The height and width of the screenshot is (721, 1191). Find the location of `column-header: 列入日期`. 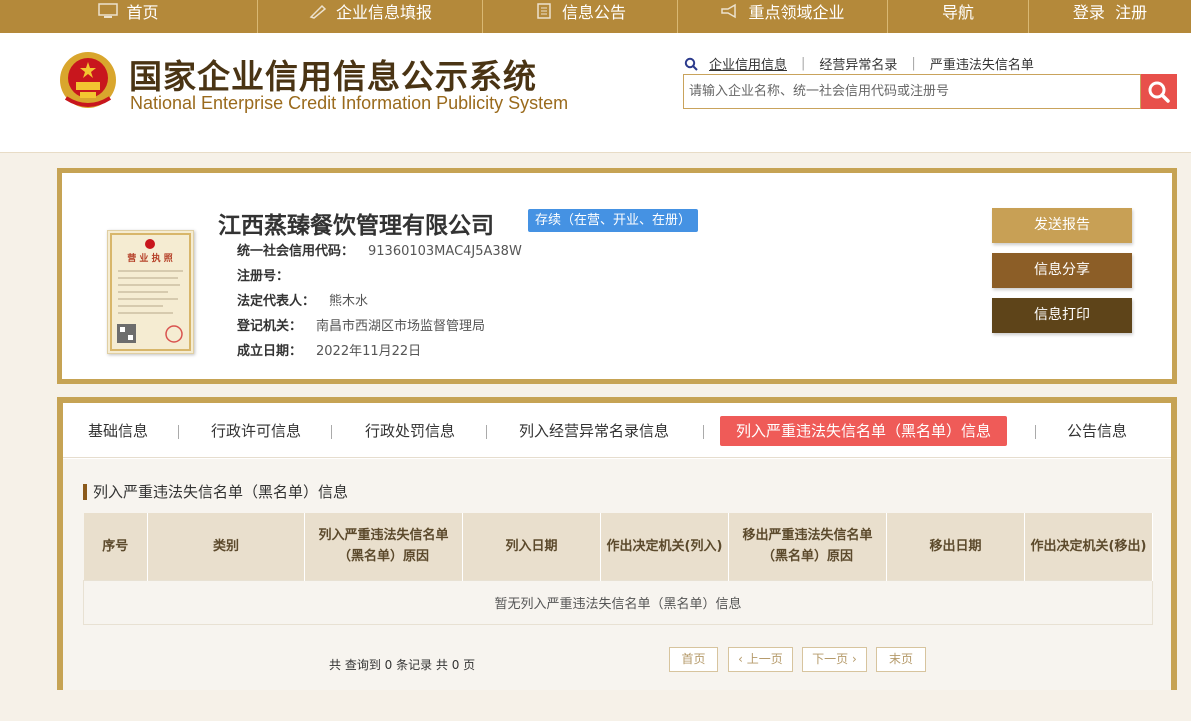

column-header: 列入日期 is located at coordinates (531, 546).